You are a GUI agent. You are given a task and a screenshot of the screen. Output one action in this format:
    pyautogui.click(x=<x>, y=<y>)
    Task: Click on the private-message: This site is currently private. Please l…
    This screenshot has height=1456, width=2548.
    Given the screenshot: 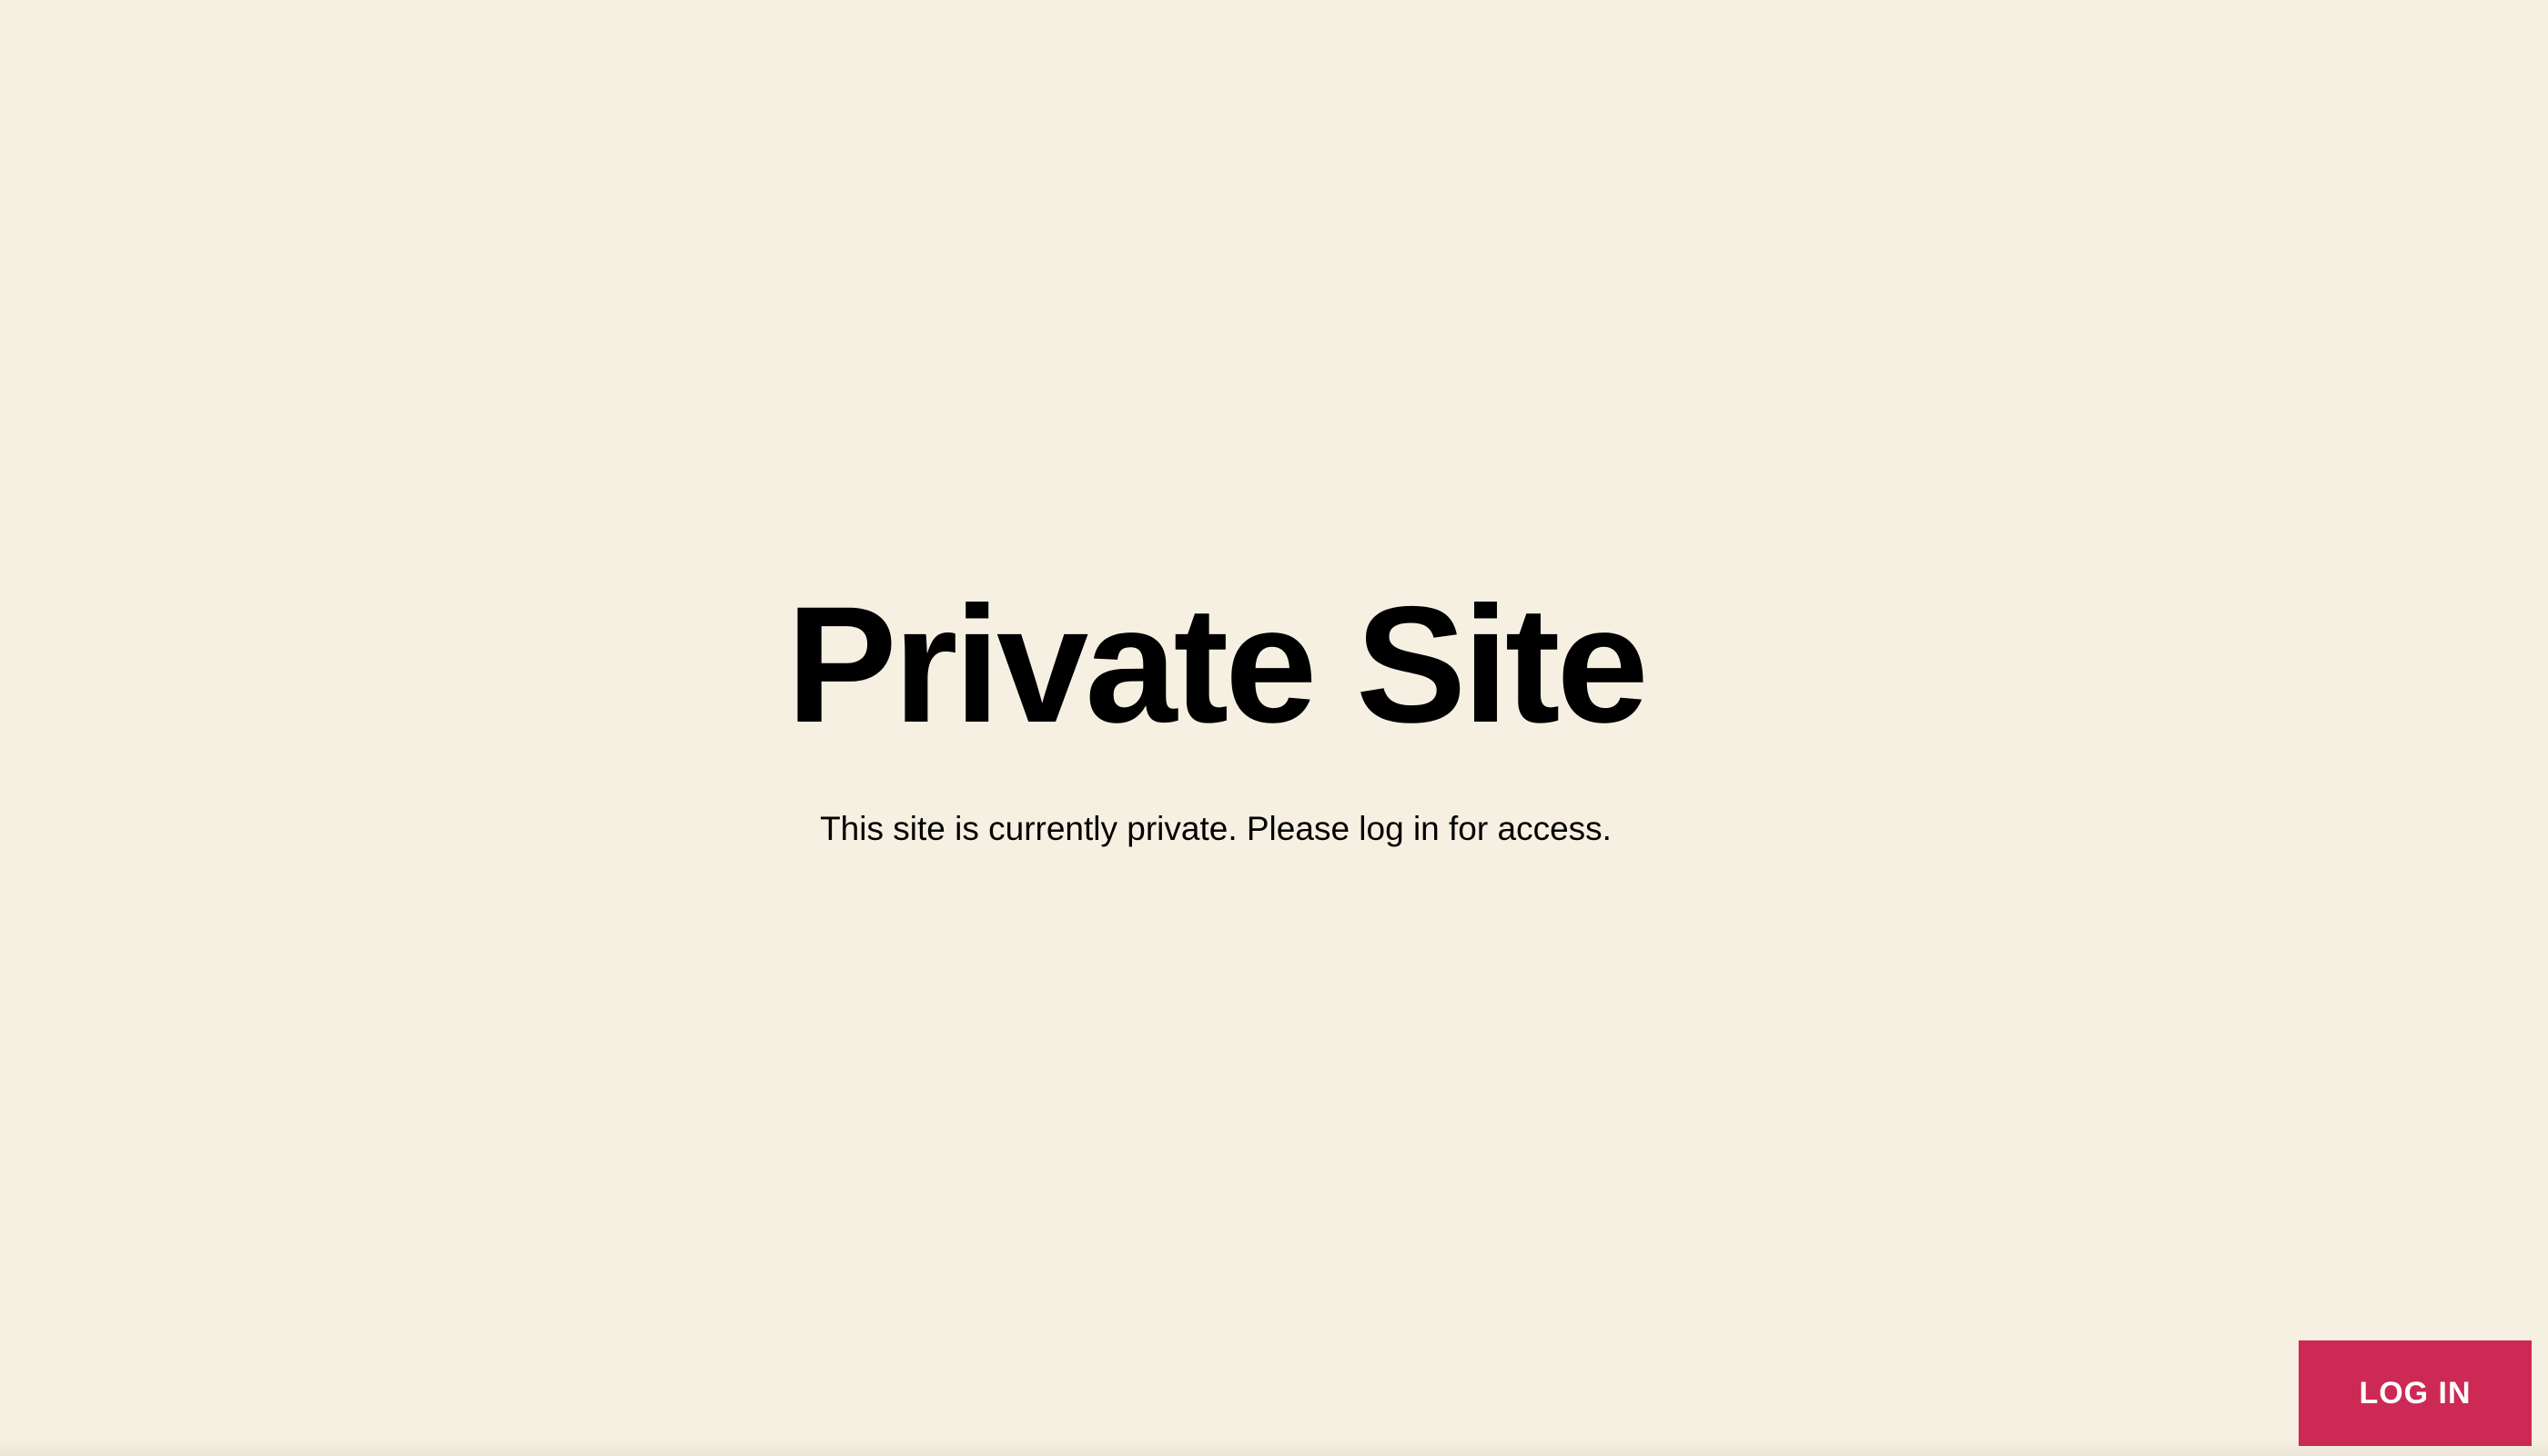 What is the action you would take?
    pyautogui.click(x=1216, y=829)
    